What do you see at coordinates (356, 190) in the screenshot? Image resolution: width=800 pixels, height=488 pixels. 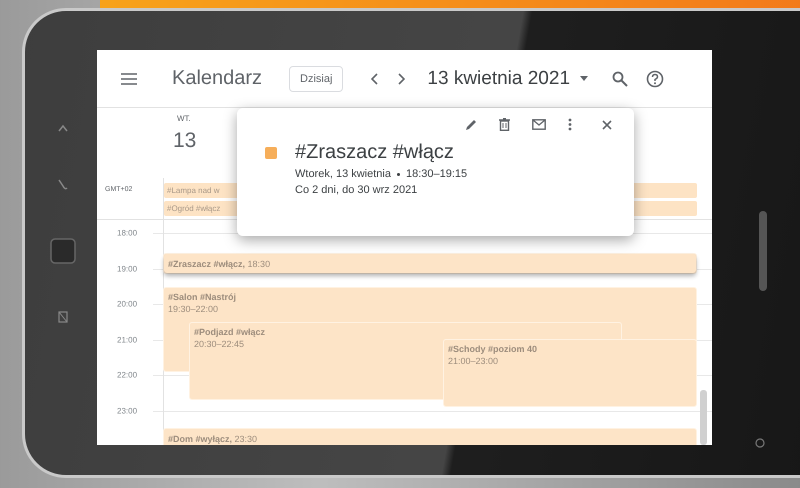 I see `event-recurrence: Co 2 dni, do 30 wrz 2021` at bounding box center [356, 190].